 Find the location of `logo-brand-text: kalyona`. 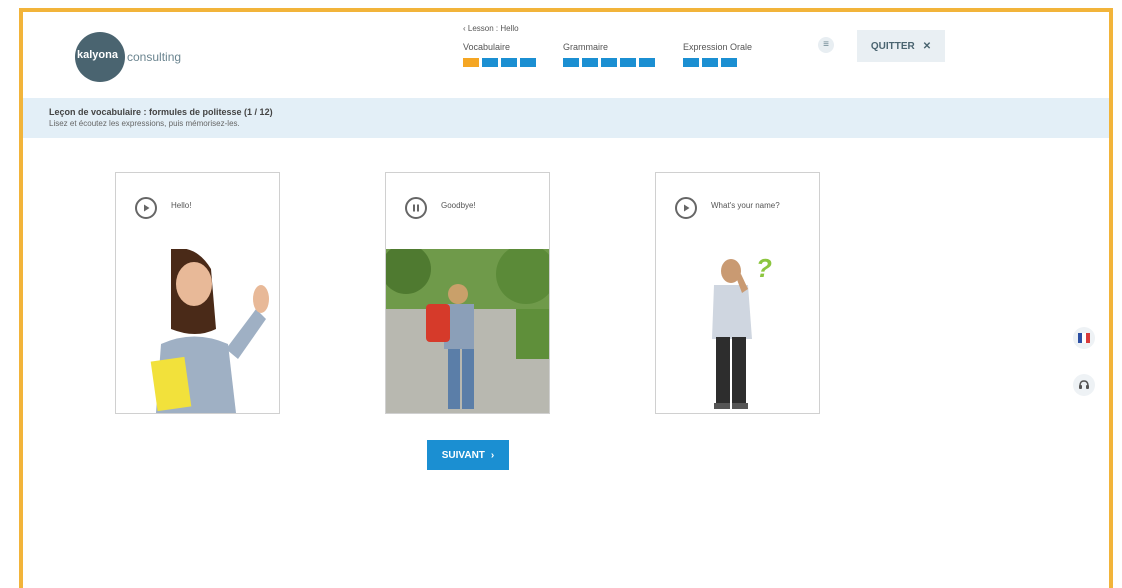

logo-brand-text: kalyona is located at coordinates (97, 55).